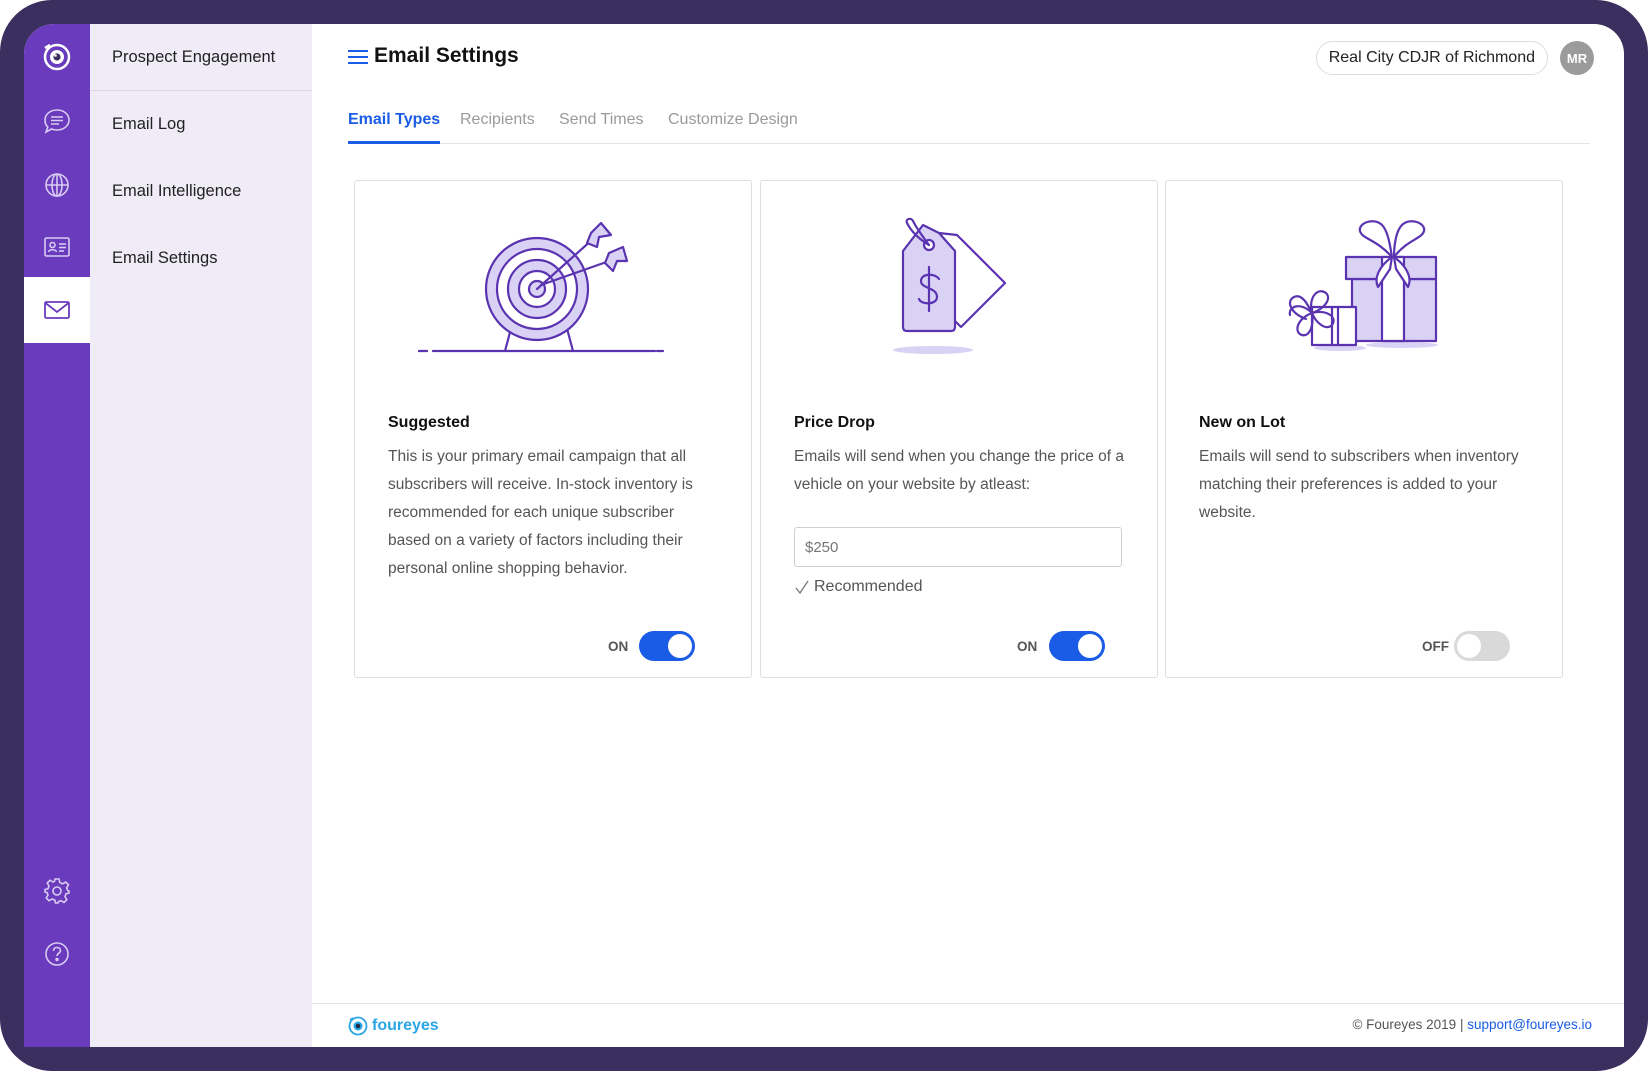  What do you see at coordinates (57, 247) in the screenshot?
I see `contact-card-icon` at bounding box center [57, 247].